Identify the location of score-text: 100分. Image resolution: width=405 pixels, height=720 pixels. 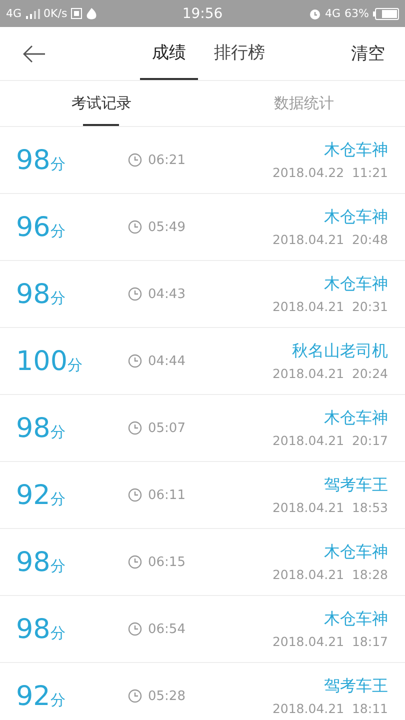
(50, 361).